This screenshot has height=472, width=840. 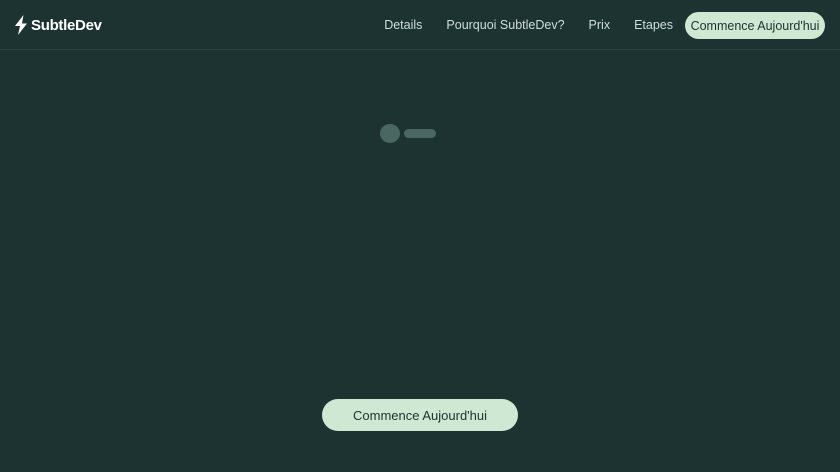 I want to click on brand-logo: SubtleDev, so click(x=58, y=25).